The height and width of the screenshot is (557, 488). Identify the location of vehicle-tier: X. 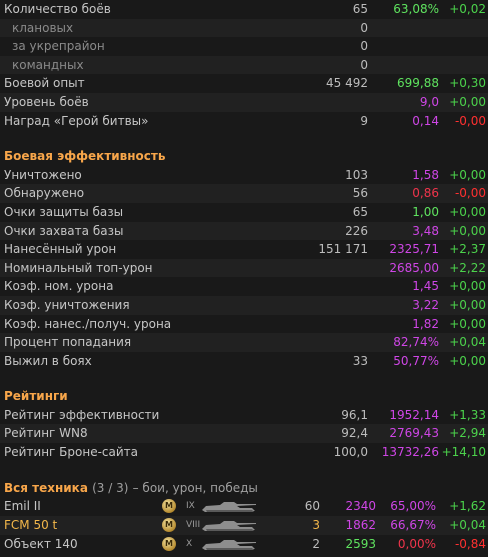
(189, 544).